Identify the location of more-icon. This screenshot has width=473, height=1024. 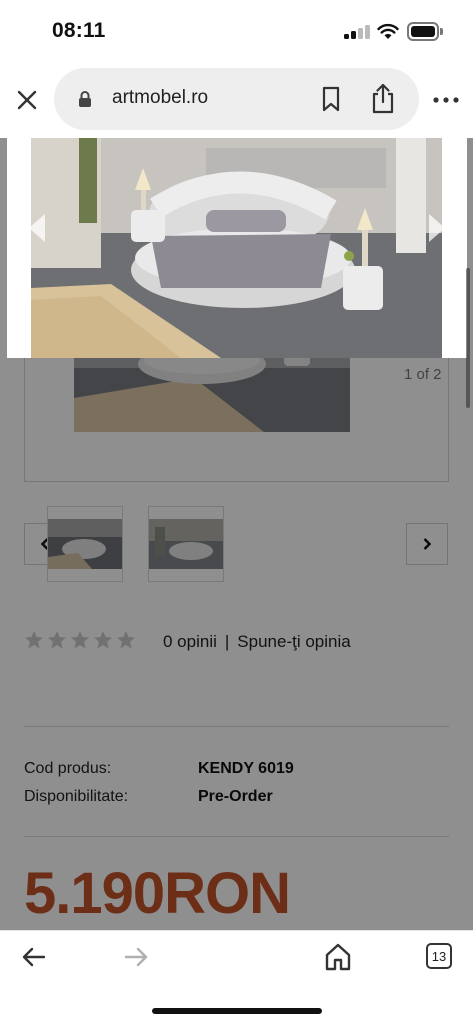
(446, 100).